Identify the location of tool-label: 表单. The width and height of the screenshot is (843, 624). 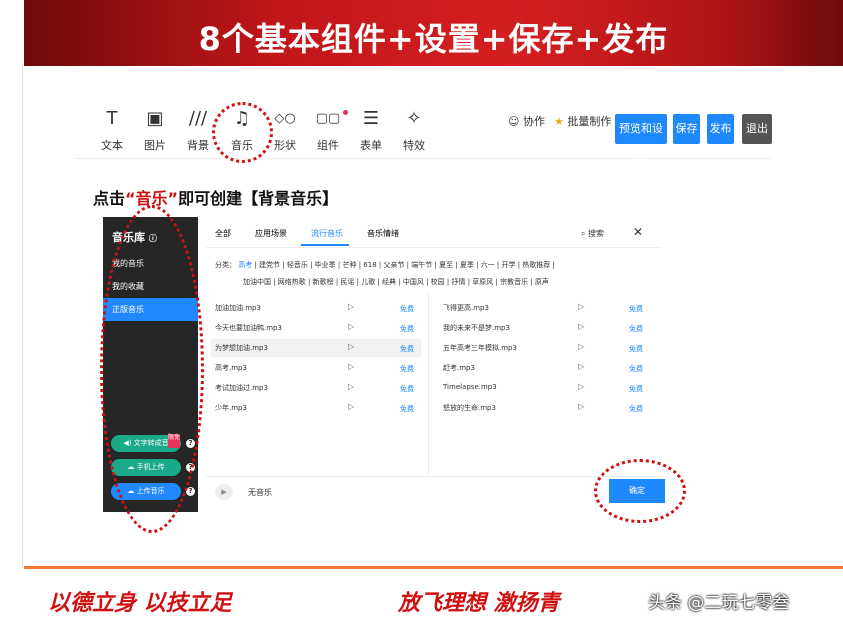
(371, 145).